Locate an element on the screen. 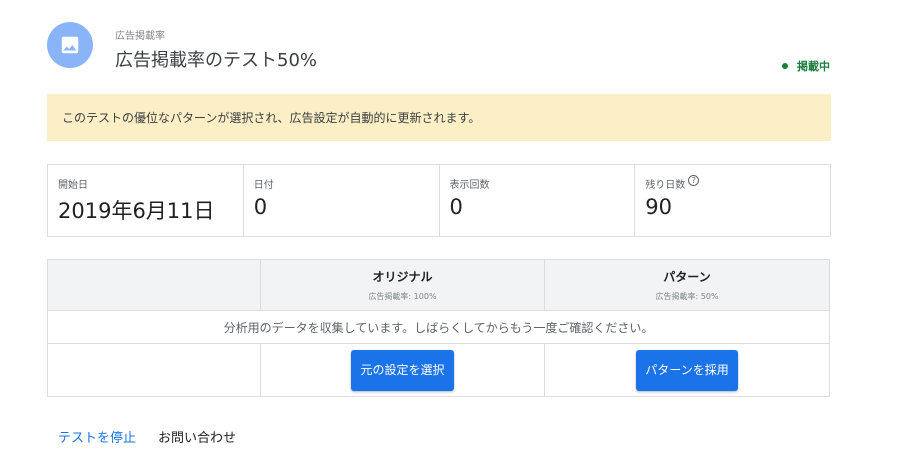 Image resolution: width=917 pixels, height=464 pixels. contact-link: お問い合わせ is located at coordinates (197, 436).